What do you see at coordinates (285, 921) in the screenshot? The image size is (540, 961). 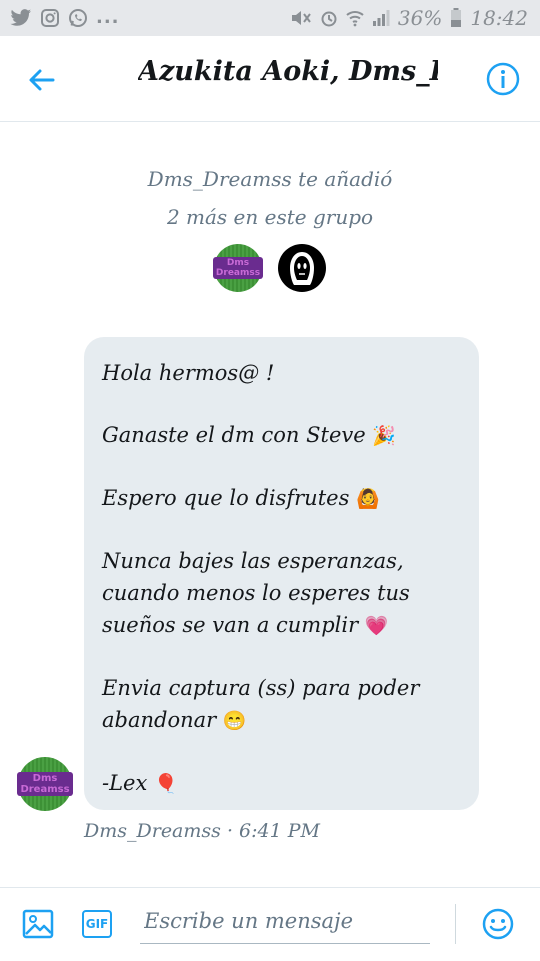 I see `message-input` at bounding box center [285, 921].